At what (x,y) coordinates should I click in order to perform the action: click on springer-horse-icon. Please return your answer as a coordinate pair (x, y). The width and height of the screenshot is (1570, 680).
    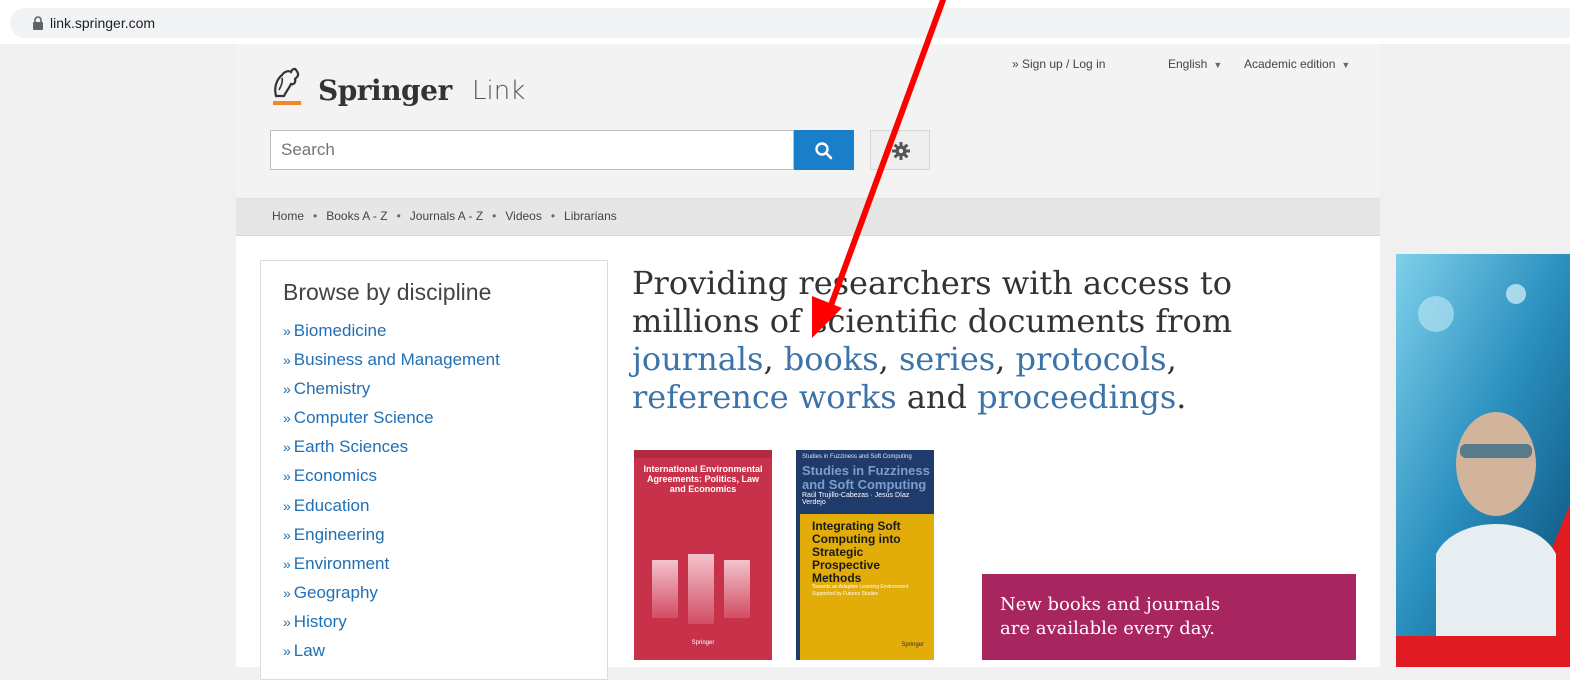
    Looking at the image, I should click on (287, 86).